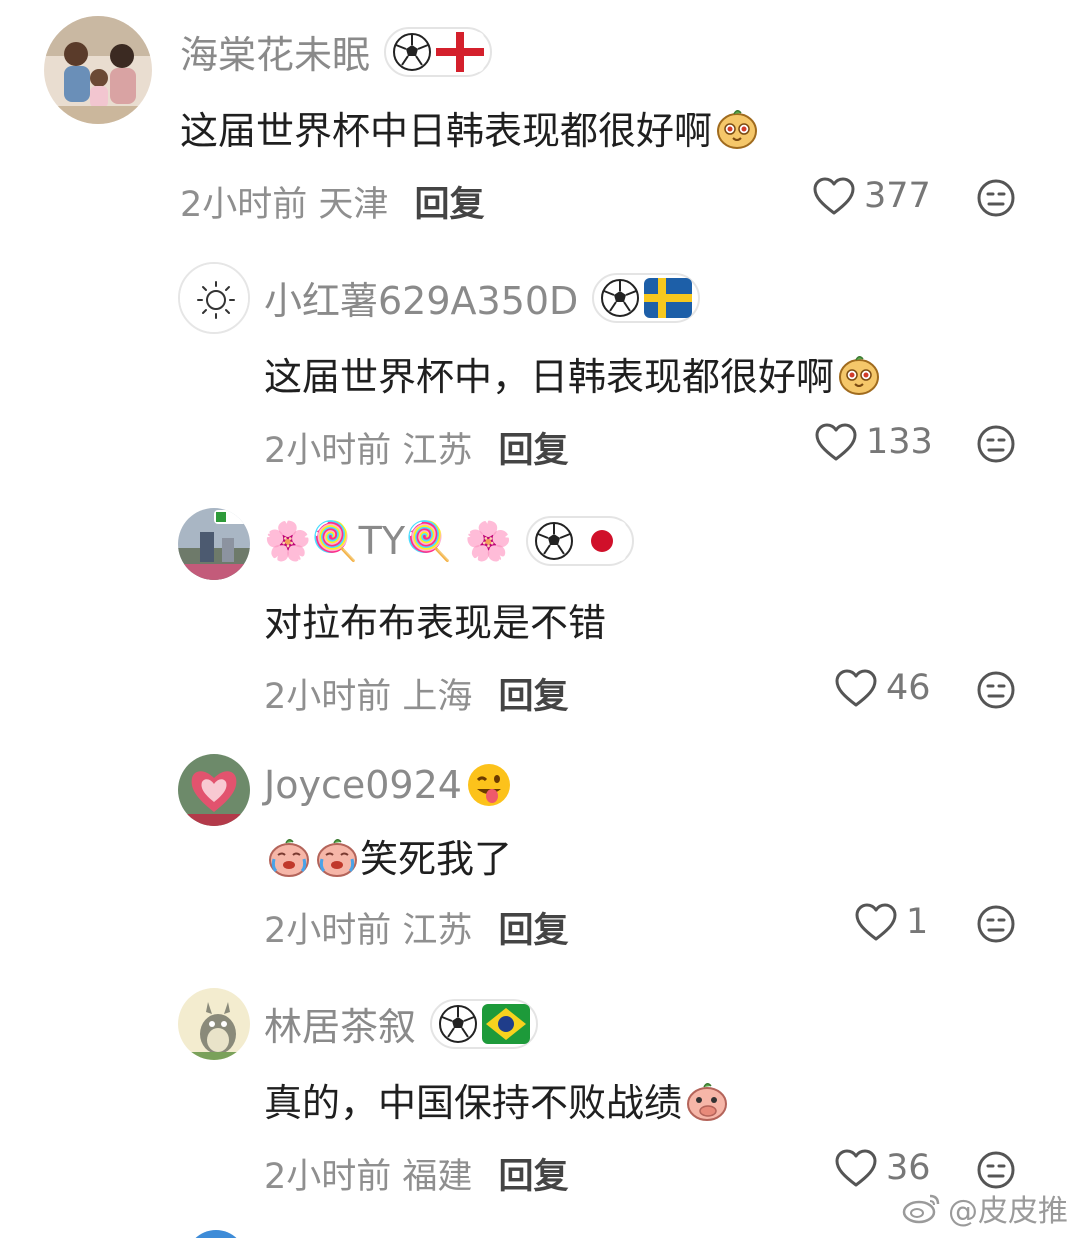 Image resolution: width=1080 pixels, height=1238 pixels. What do you see at coordinates (435, 623) in the screenshot?
I see `comment-text: 对拉布布表现是不错` at bounding box center [435, 623].